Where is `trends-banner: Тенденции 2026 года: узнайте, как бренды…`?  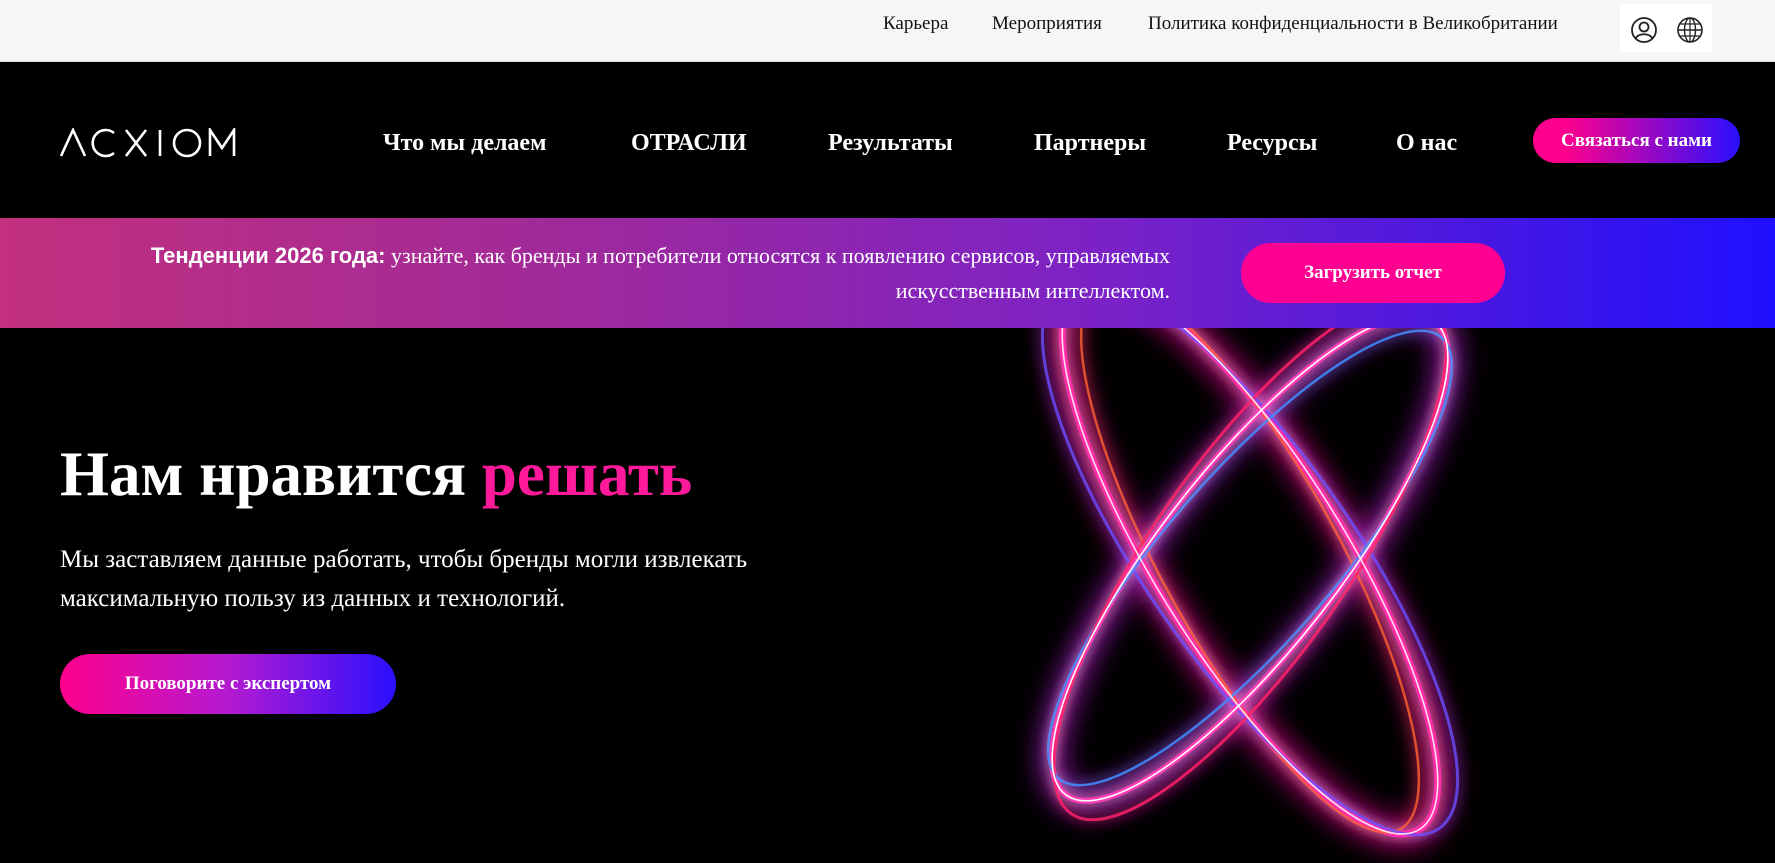
trends-banner: Тенденции 2026 года: узнайте, как бренды… is located at coordinates (887, 273).